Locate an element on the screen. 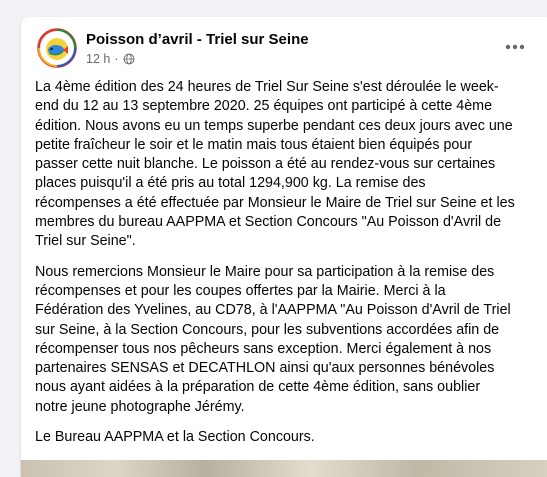  fish-logo-icon is located at coordinates (57, 48).